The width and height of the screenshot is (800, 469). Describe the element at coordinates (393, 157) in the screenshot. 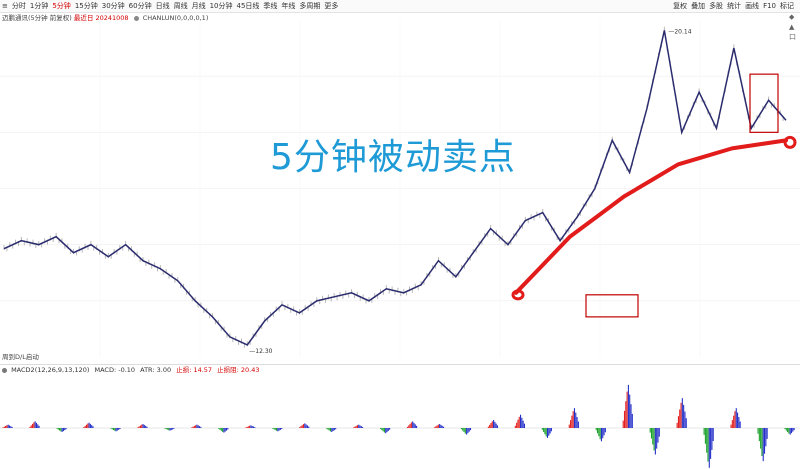

I see `overlay-title: 5分钟被动卖点` at that location.